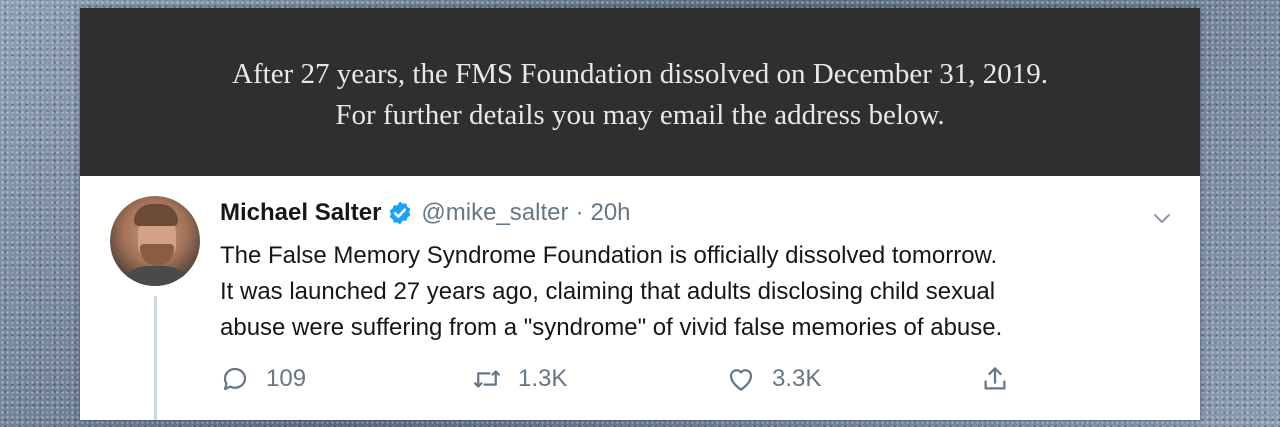  What do you see at coordinates (155, 241) in the screenshot?
I see `avatar` at bounding box center [155, 241].